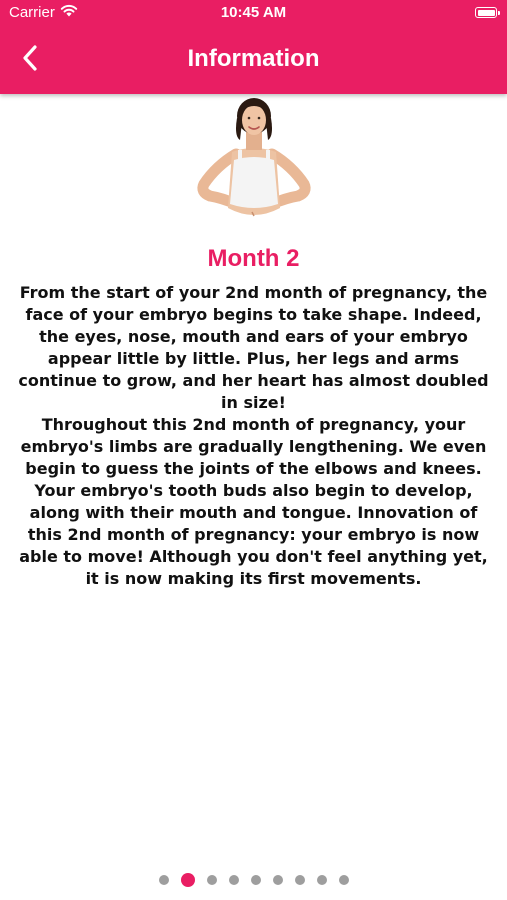 This screenshot has height=900, width=507. I want to click on status-bar: Carrier 10:45 AM, so click(253, 15).